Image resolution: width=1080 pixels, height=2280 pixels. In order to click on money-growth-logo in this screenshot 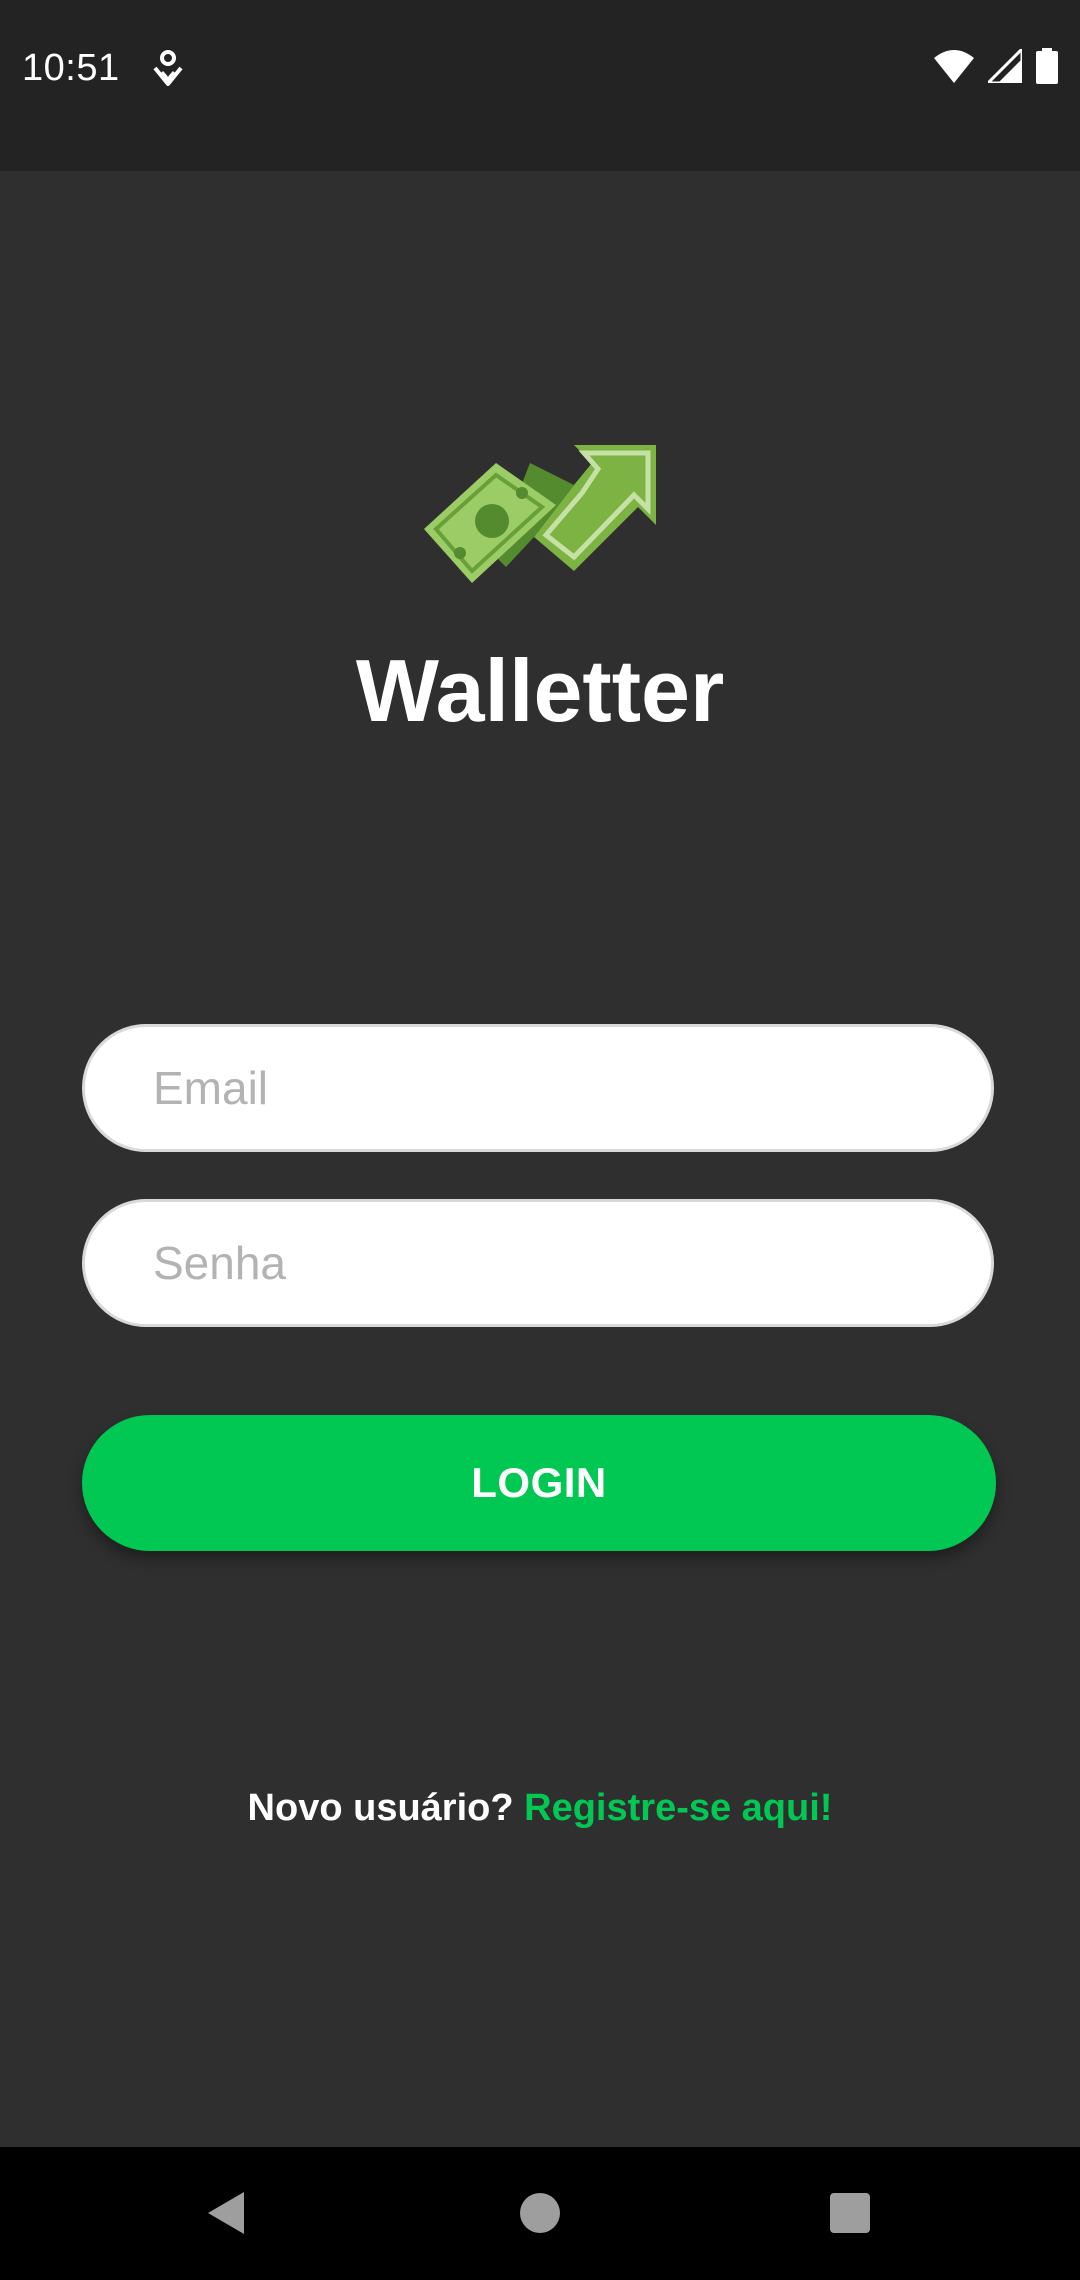, I will do `click(540, 514)`.